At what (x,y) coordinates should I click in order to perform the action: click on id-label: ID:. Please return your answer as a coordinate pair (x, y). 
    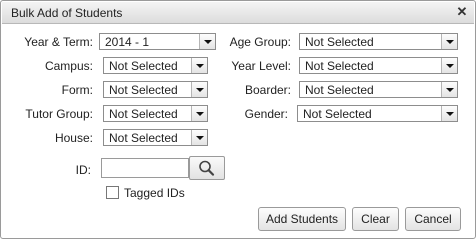
    Looking at the image, I should click on (83, 170).